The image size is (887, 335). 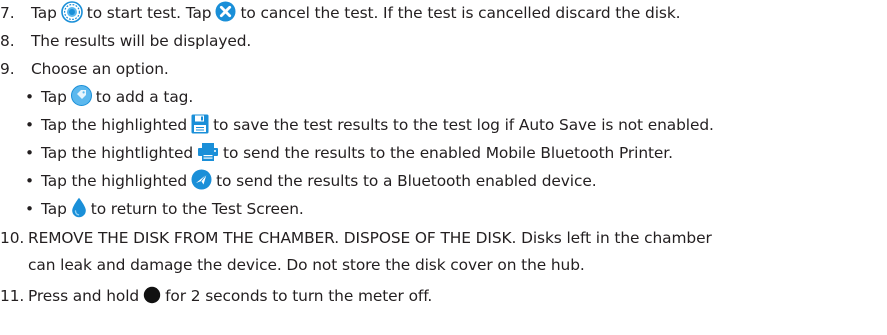 What do you see at coordinates (7, 41) in the screenshot?
I see `step-number: 8.` at bounding box center [7, 41].